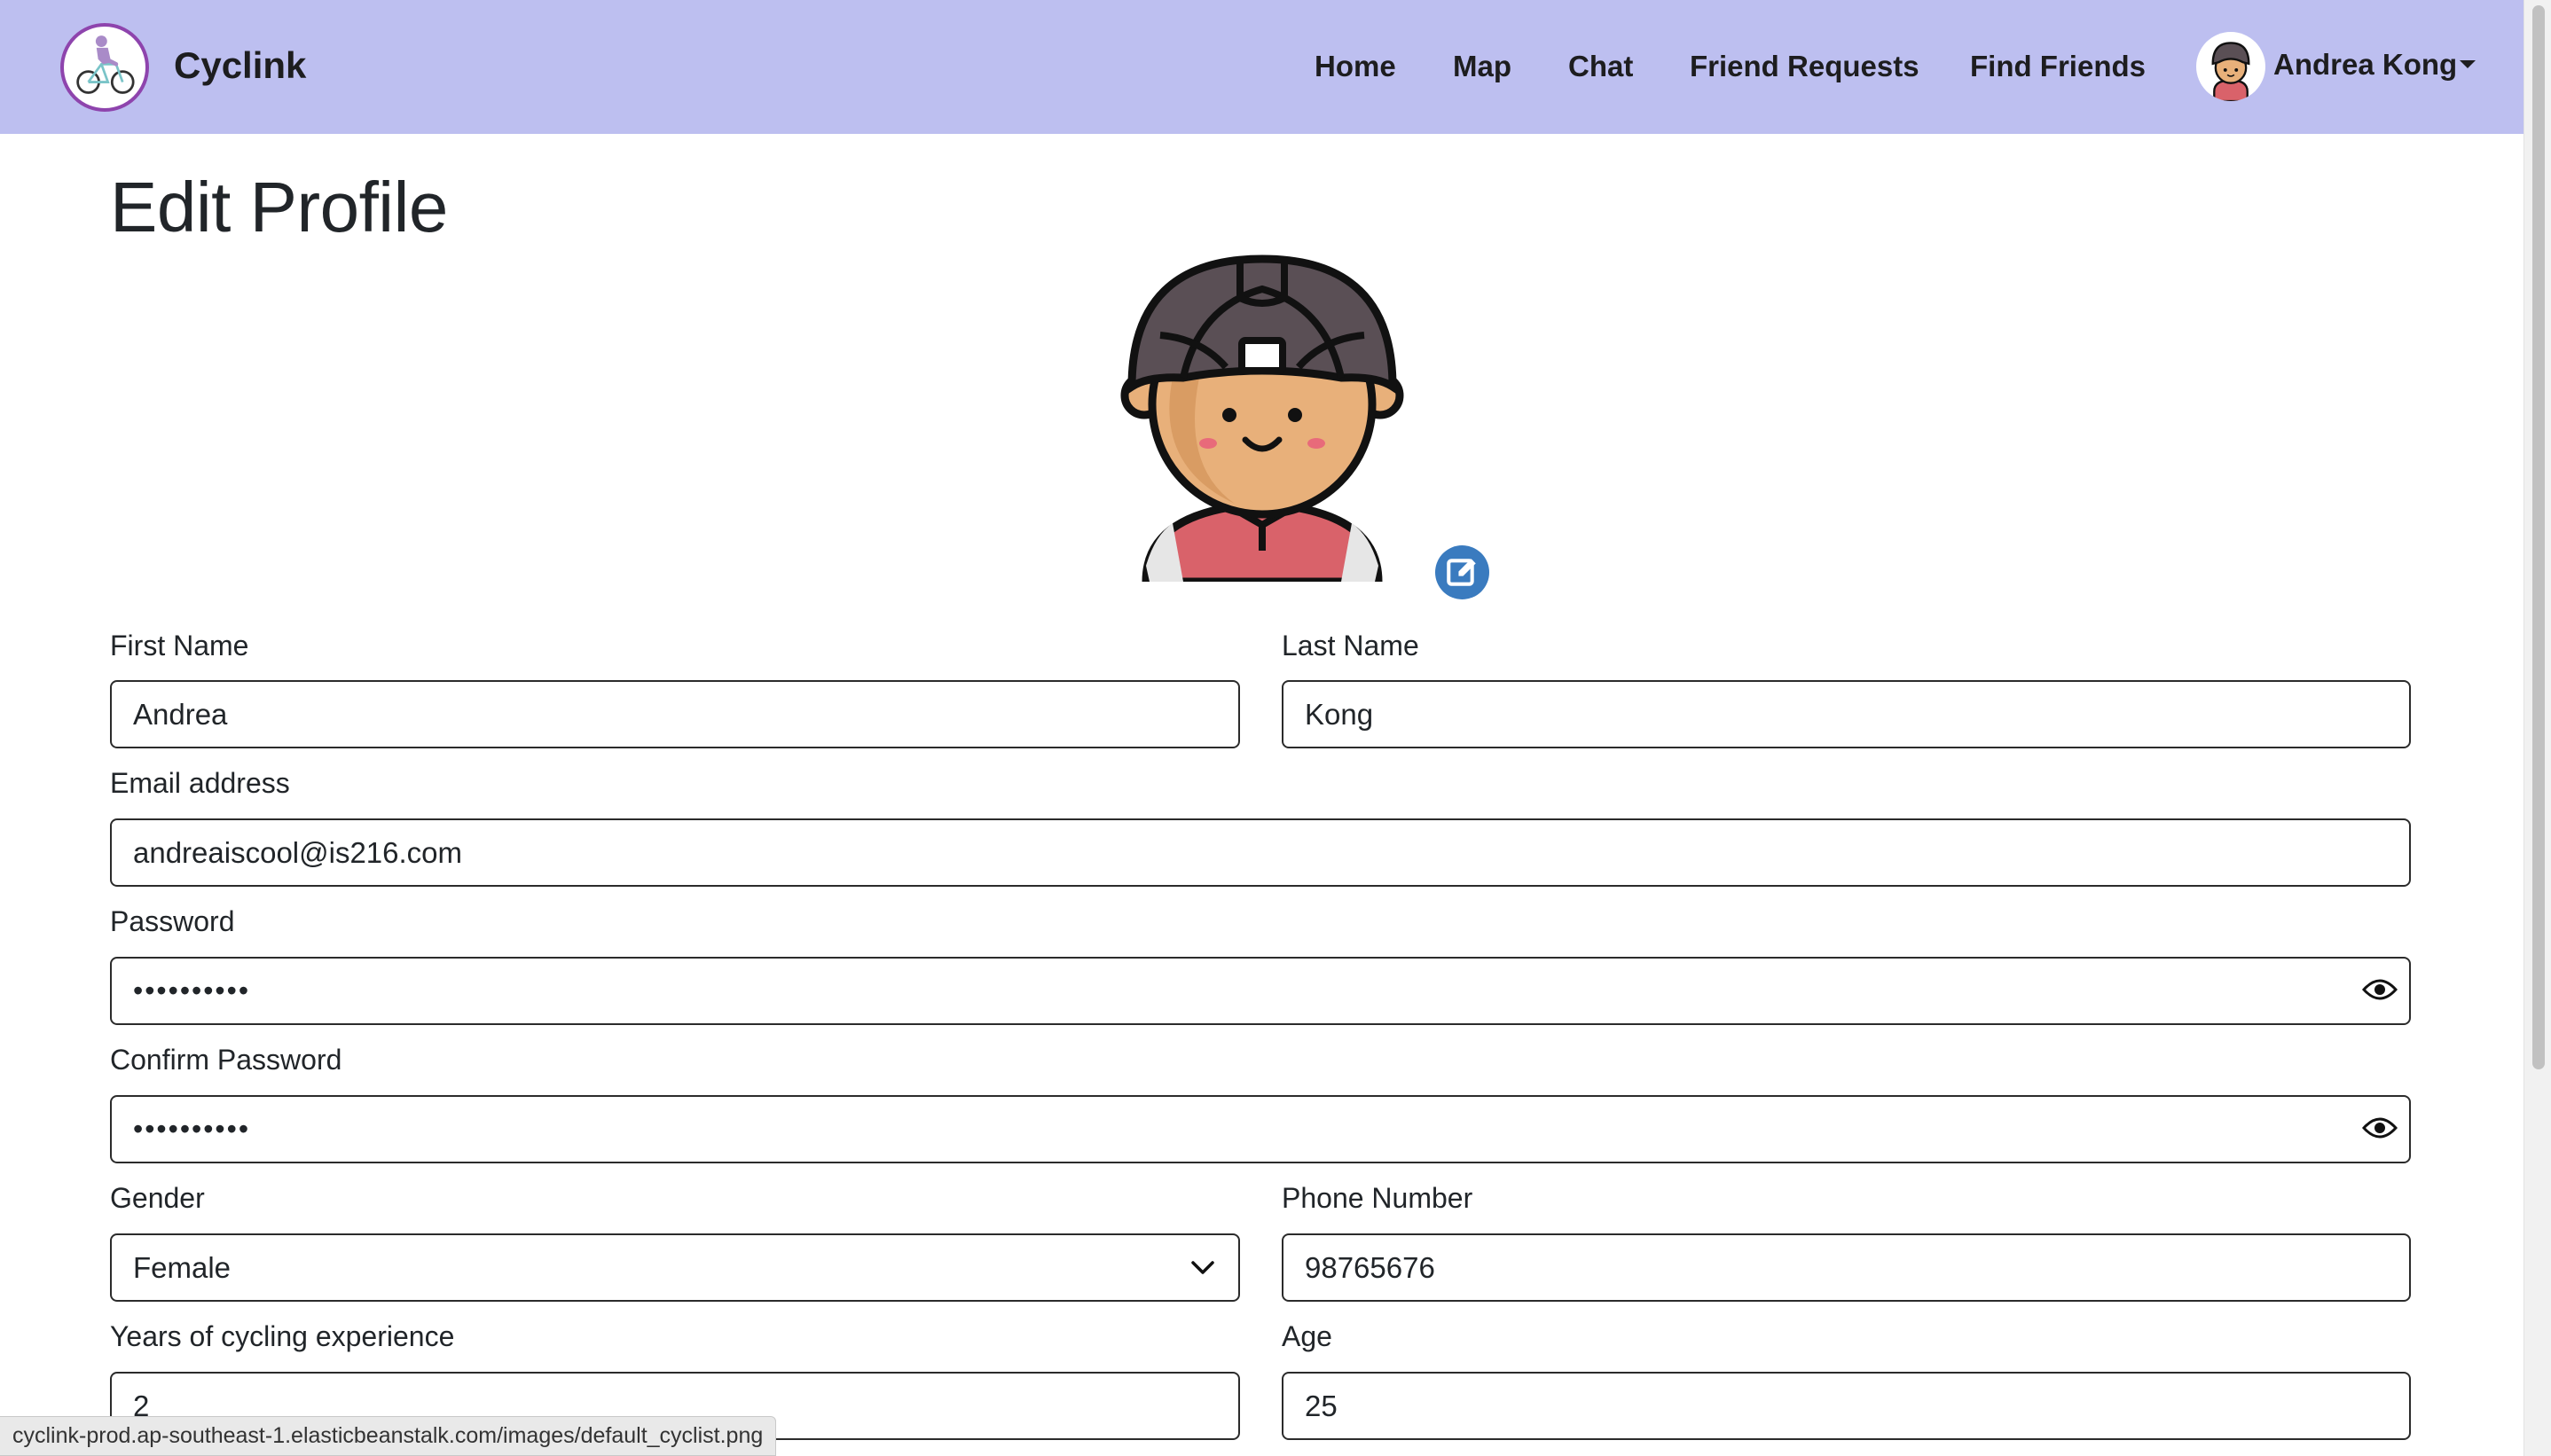 Image resolution: width=2551 pixels, height=1456 pixels. What do you see at coordinates (1350, 645) in the screenshot?
I see `last-name-label: Last Name` at bounding box center [1350, 645].